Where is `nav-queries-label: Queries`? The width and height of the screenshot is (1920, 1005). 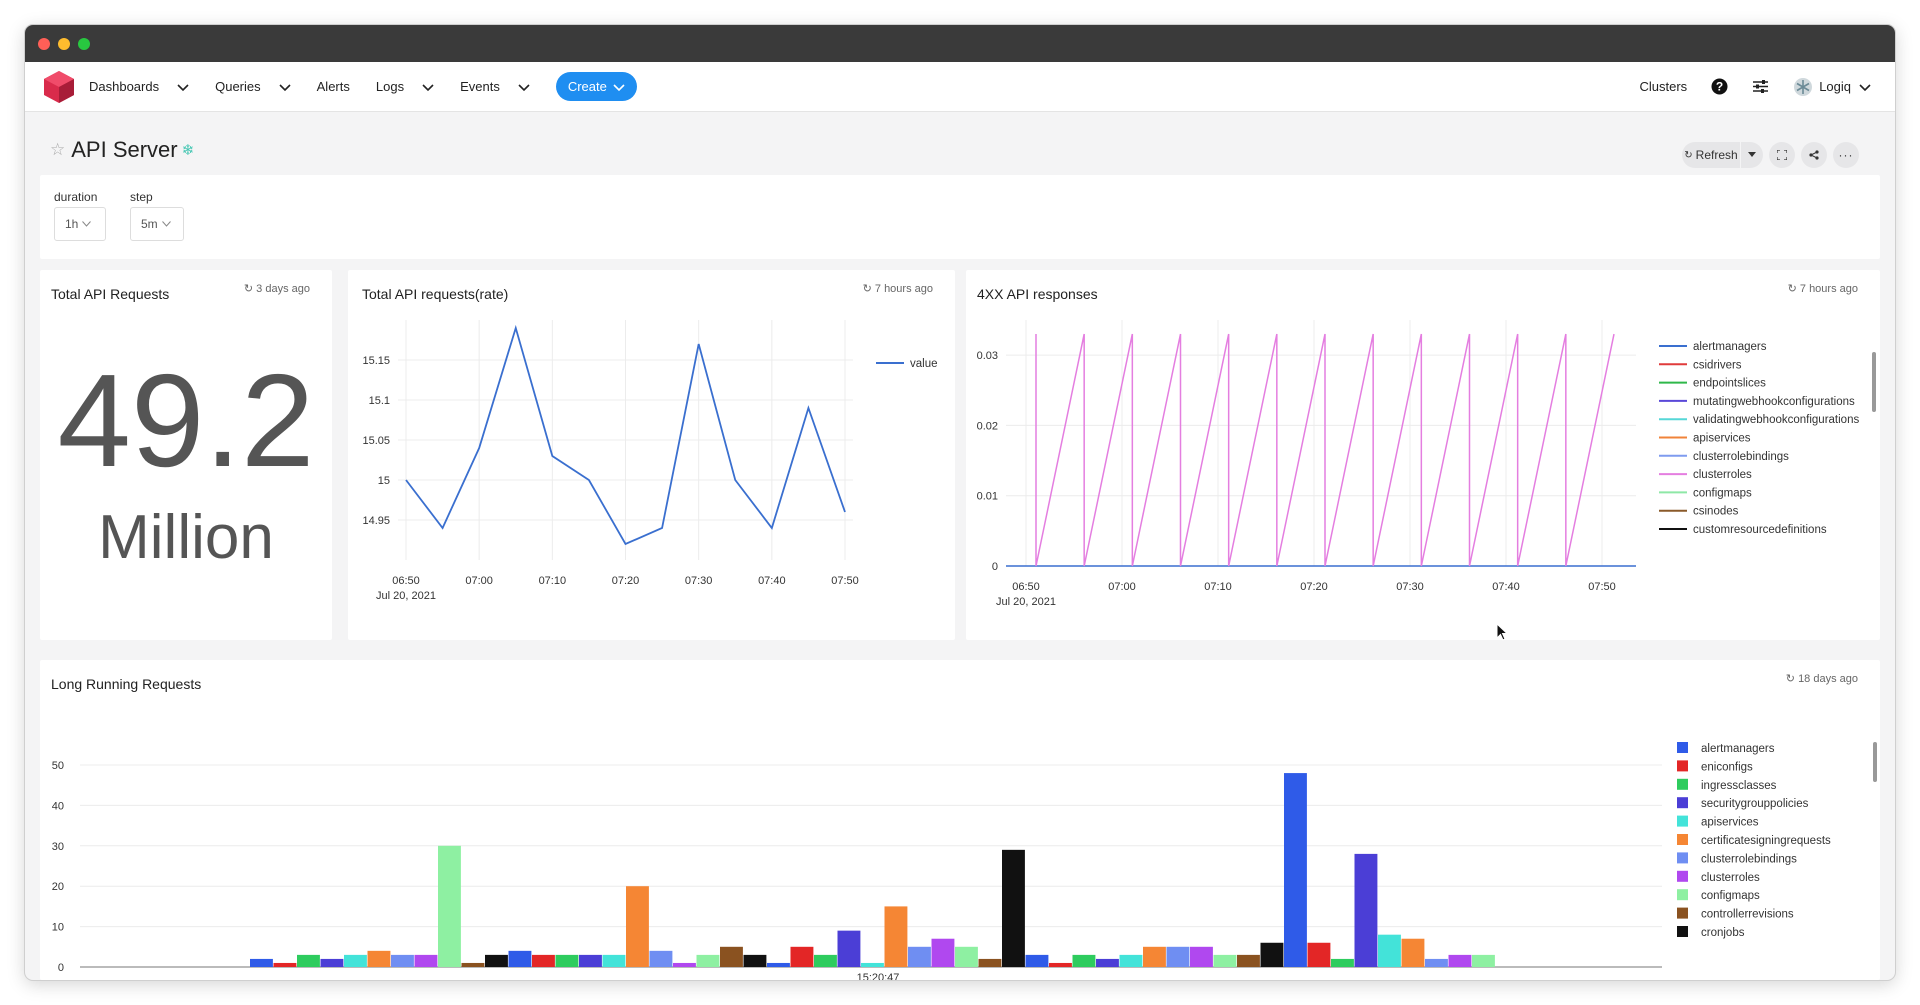
nav-queries-label: Queries is located at coordinates (238, 86).